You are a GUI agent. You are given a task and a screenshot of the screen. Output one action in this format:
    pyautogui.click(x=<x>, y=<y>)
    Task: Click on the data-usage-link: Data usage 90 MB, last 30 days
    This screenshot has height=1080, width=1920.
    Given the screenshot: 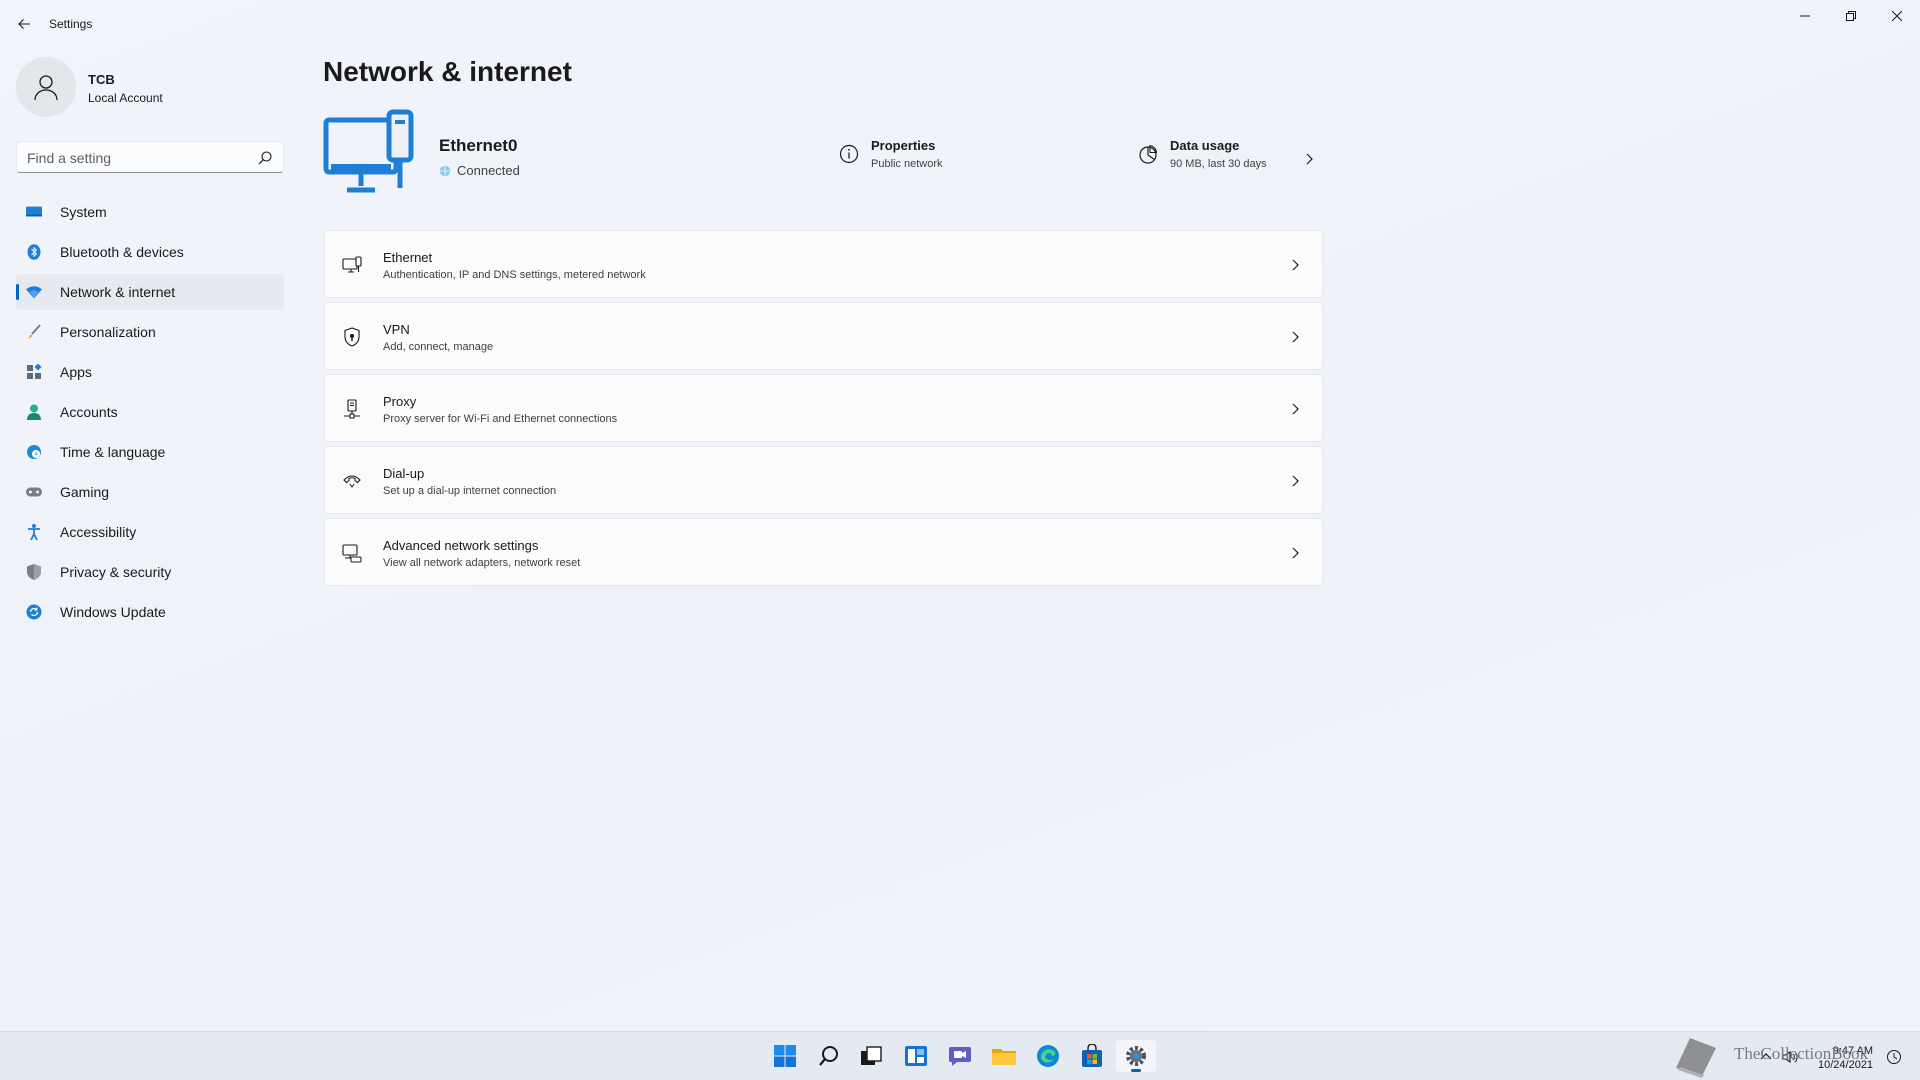 What is the action you would take?
    pyautogui.click(x=1228, y=154)
    